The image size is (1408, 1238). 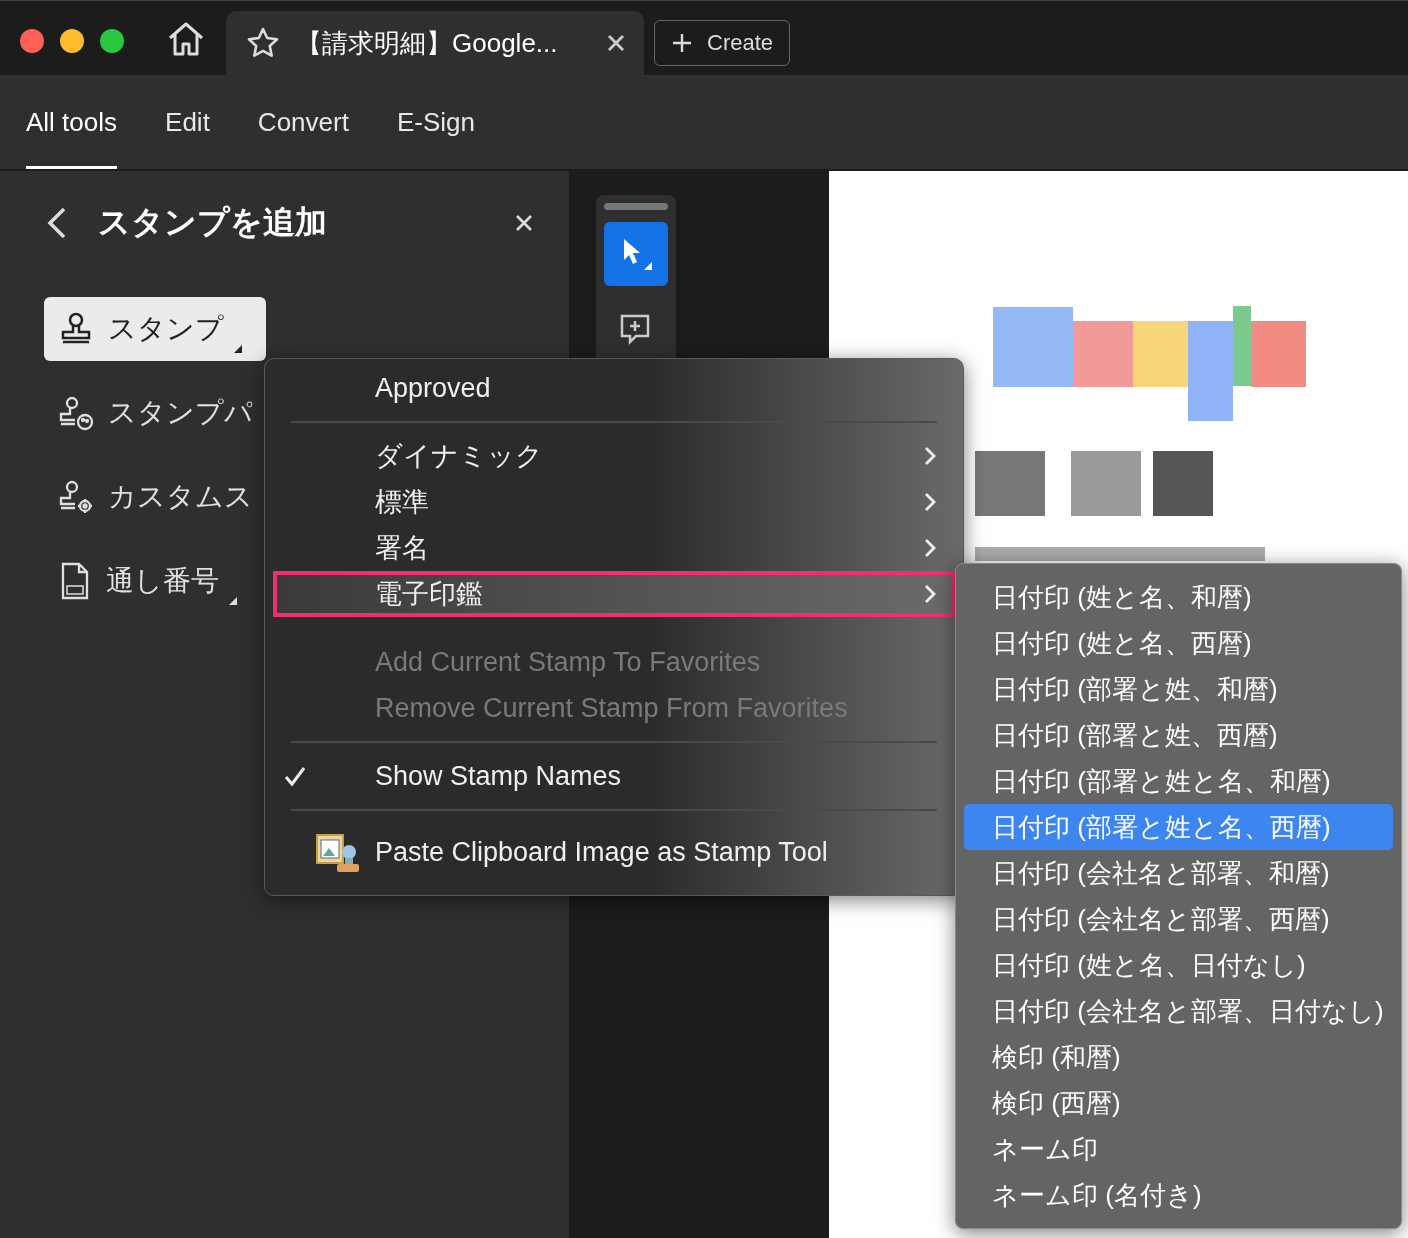 What do you see at coordinates (636, 206) in the screenshot?
I see `drag-handle` at bounding box center [636, 206].